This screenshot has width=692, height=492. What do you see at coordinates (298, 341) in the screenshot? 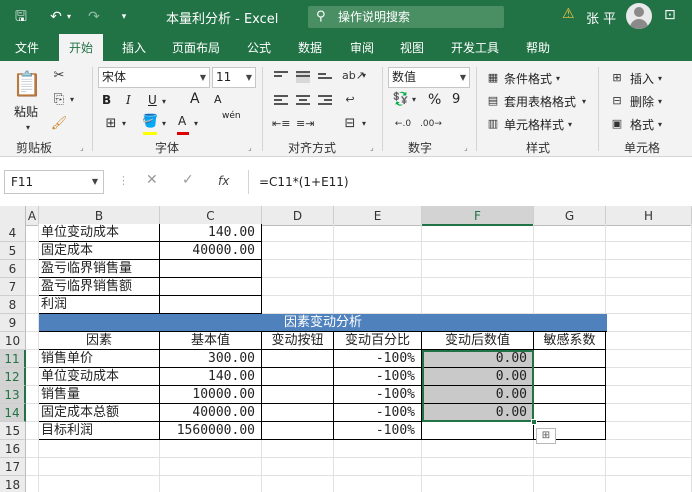
I see `analysis-header-cell: 变动按钮` at bounding box center [298, 341].